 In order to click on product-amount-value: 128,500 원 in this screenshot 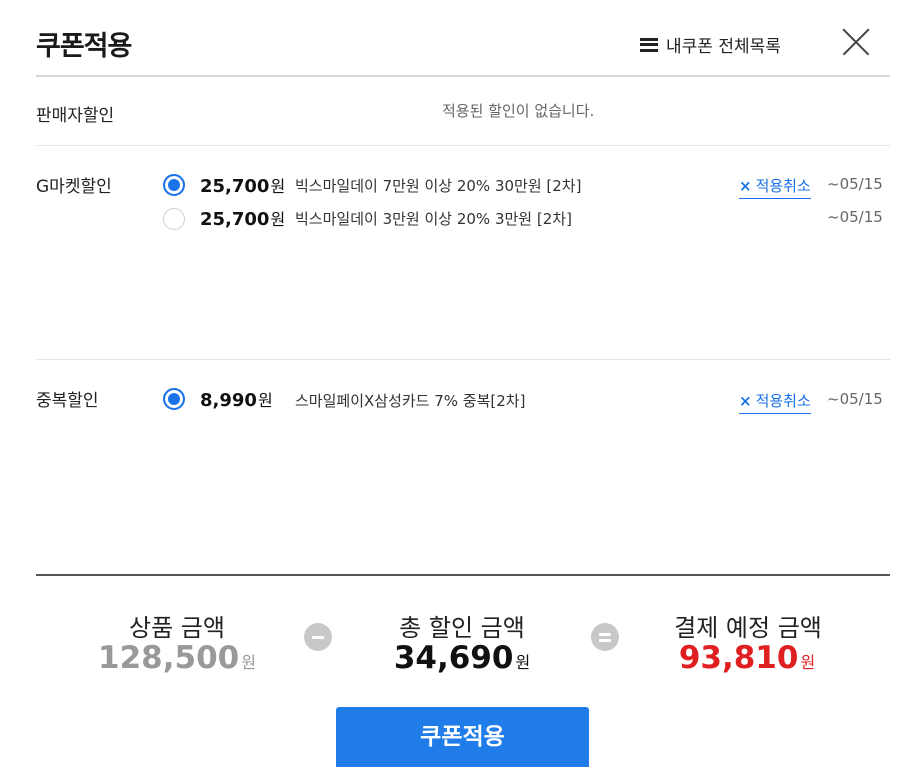, I will do `click(177, 658)`.